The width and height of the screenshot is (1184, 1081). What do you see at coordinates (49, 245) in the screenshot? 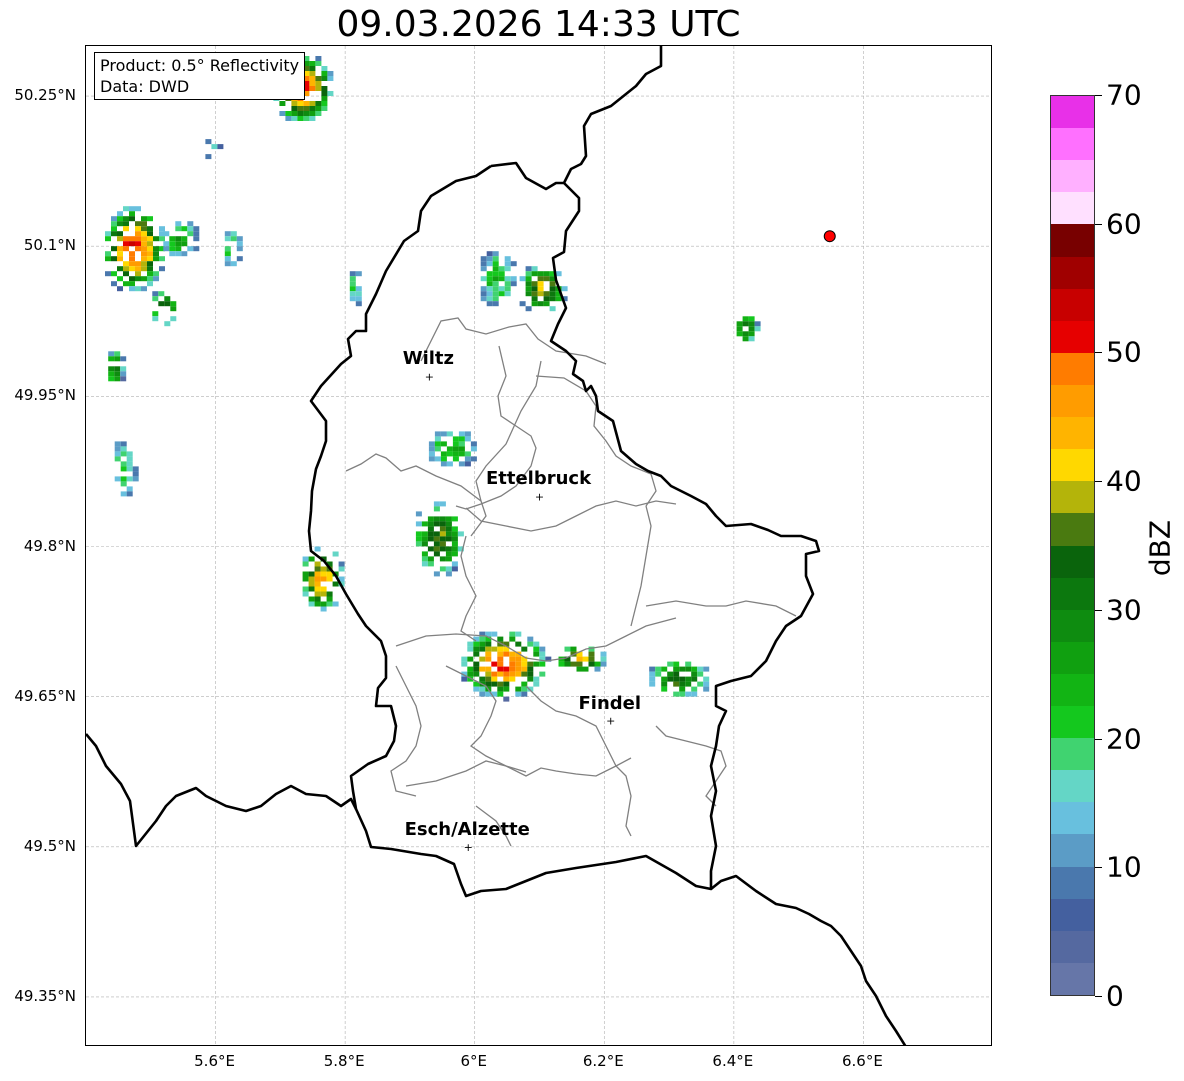
I see `y-tick-label: 50.1°N` at bounding box center [49, 245].